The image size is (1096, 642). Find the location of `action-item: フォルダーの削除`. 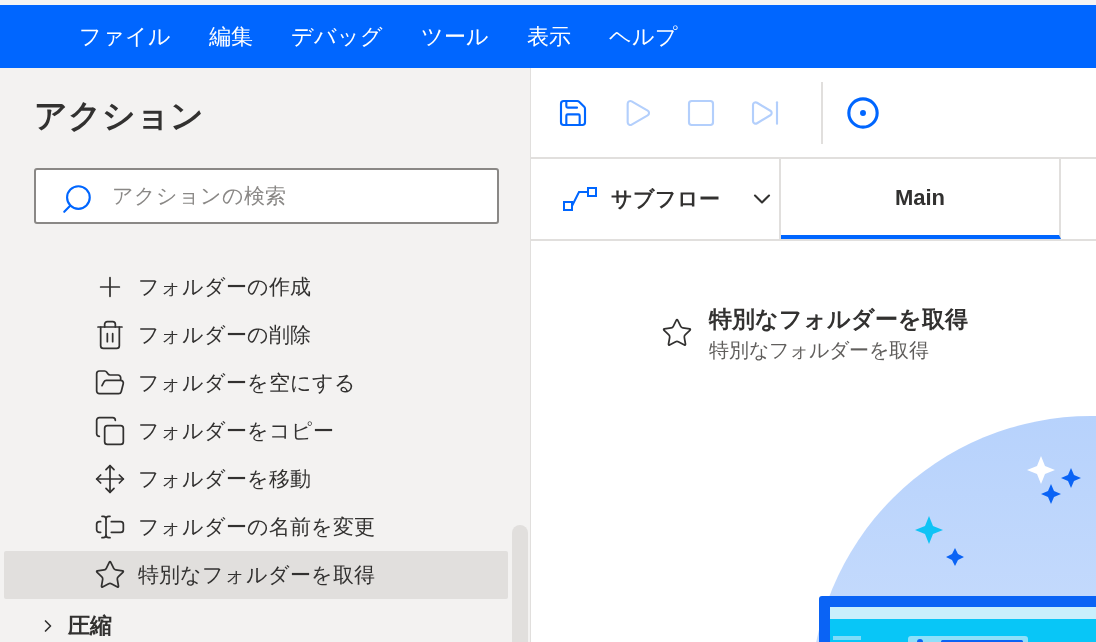

action-item: フォルダーの削除 is located at coordinates (256, 335).